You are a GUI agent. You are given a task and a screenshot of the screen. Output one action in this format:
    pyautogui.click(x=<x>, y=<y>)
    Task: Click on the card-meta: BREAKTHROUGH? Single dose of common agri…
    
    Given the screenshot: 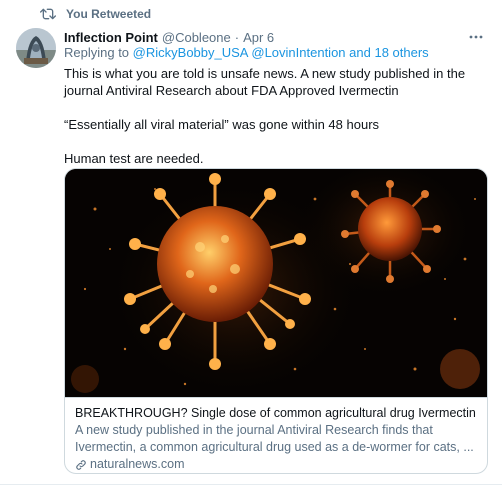 What is the action you would take?
    pyautogui.click(x=276, y=435)
    